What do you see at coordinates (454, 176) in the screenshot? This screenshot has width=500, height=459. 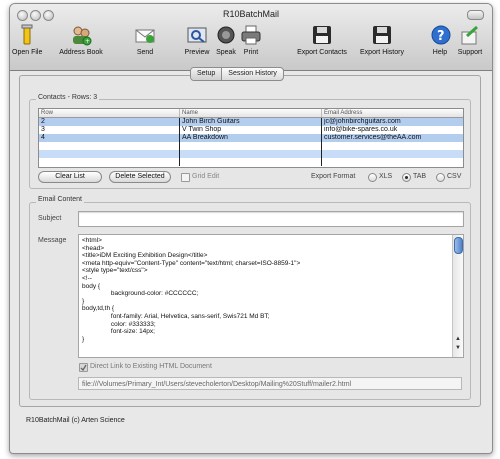 I see `format-csv-label: CSV` at bounding box center [454, 176].